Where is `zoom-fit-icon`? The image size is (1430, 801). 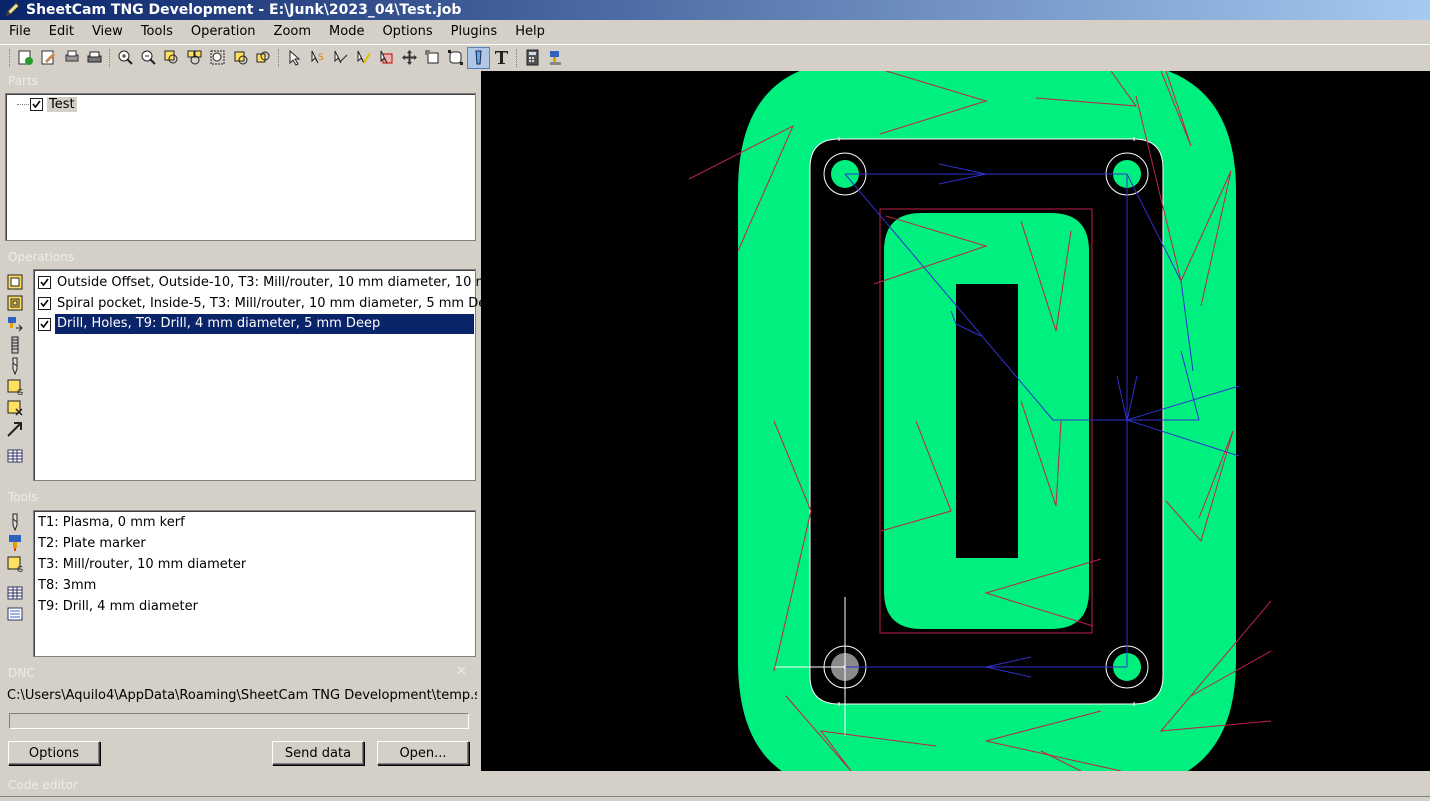
zoom-fit-icon is located at coordinates (217, 58).